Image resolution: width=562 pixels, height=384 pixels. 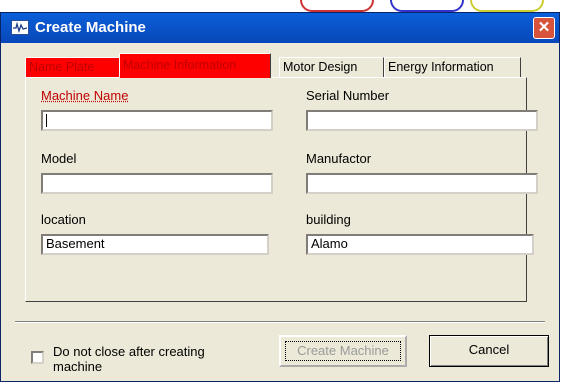 What do you see at coordinates (72, 67) in the screenshot?
I see `tab-name-plate: Name Plate` at bounding box center [72, 67].